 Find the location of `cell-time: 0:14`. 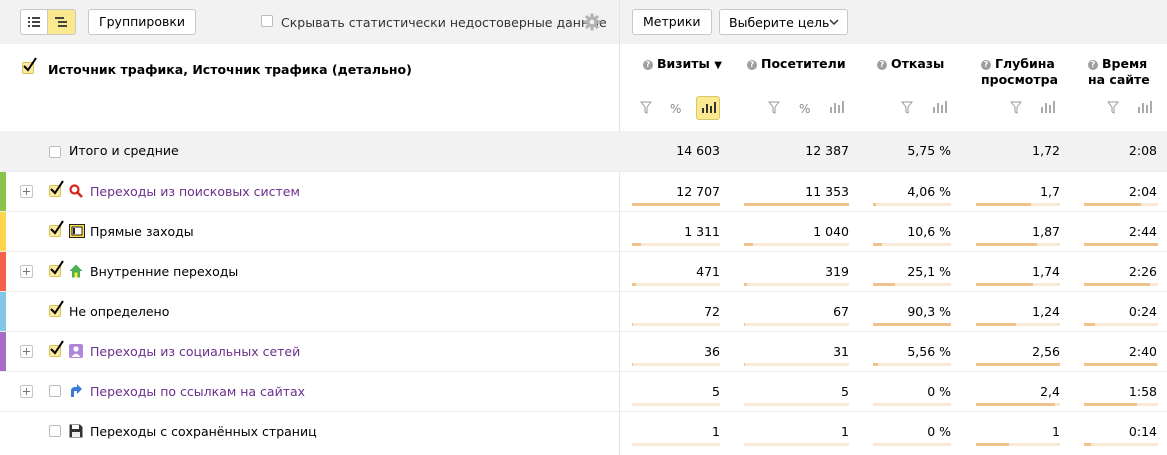

cell-time: 0:14 is located at coordinates (1142, 431).